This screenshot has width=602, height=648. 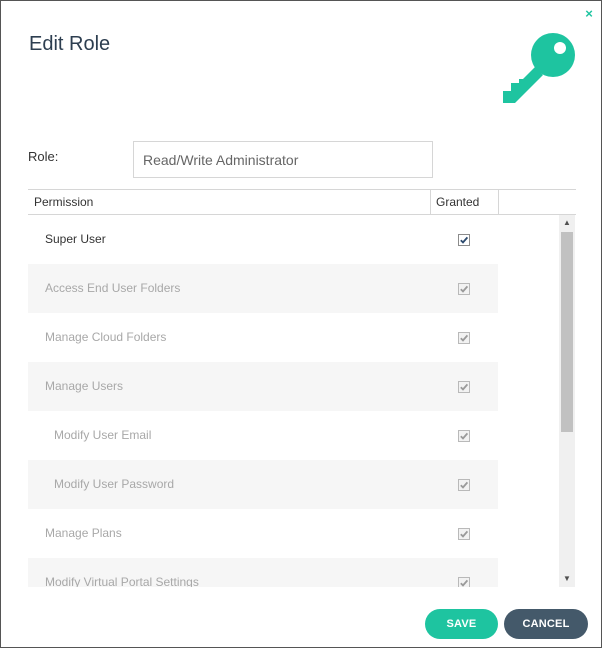 What do you see at coordinates (106, 337) in the screenshot?
I see `permission-label: Manage Cloud Folders` at bounding box center [106, 337].